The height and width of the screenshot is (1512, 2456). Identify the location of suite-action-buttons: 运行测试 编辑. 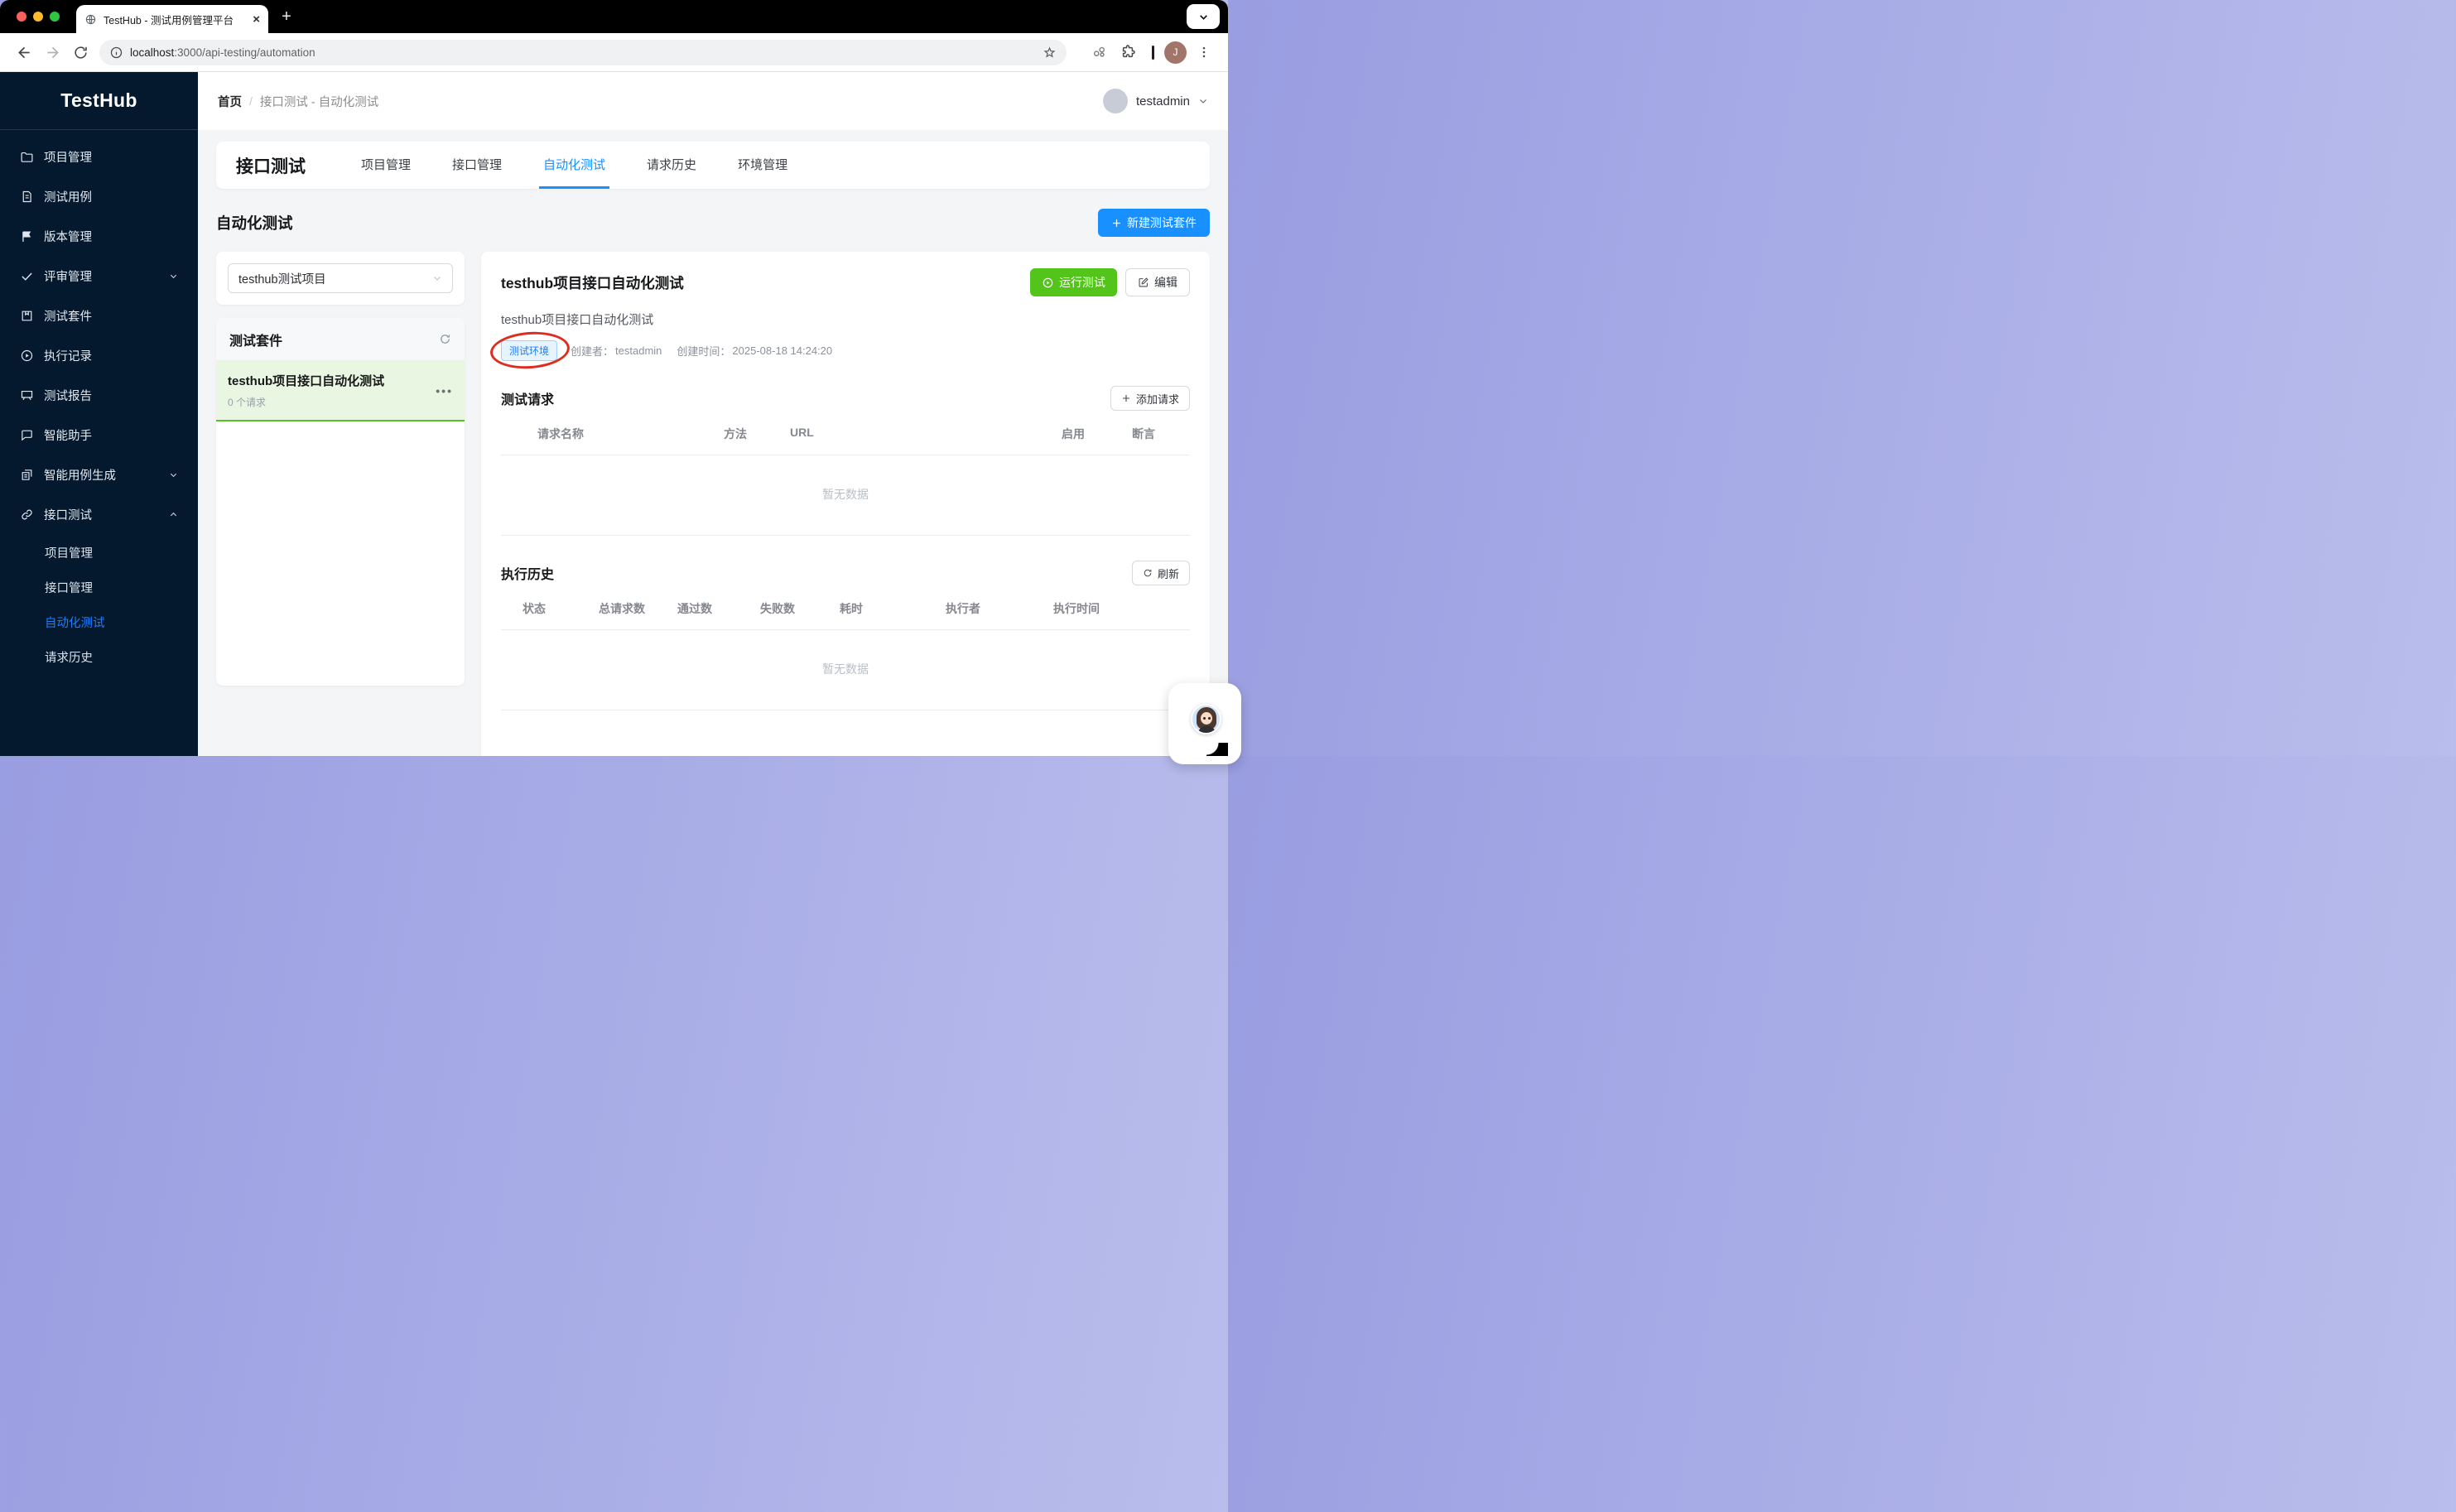
(1110, 282).